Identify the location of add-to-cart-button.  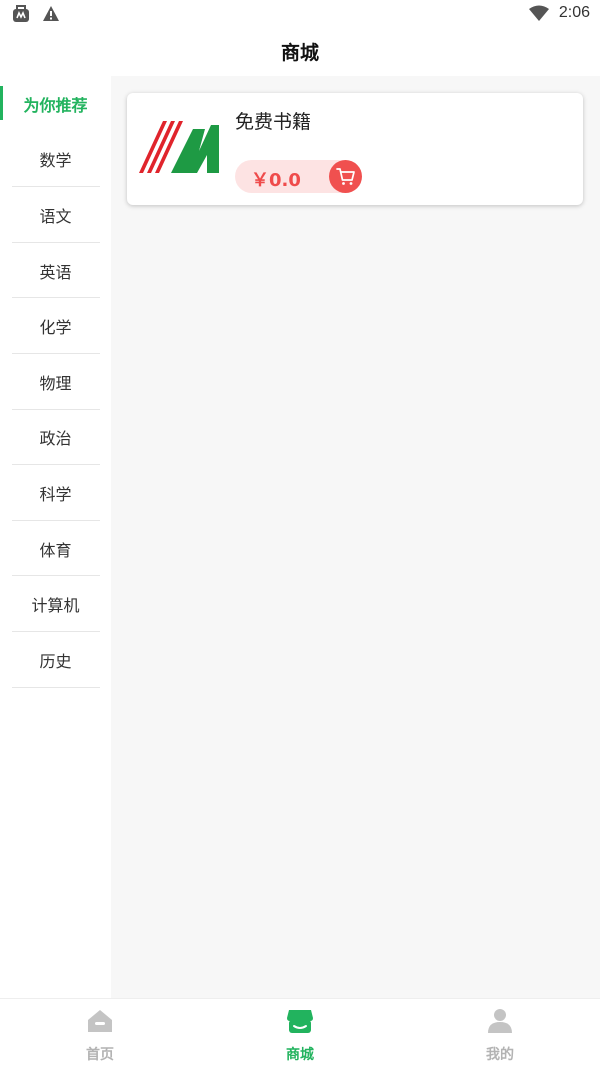
(345, 176).